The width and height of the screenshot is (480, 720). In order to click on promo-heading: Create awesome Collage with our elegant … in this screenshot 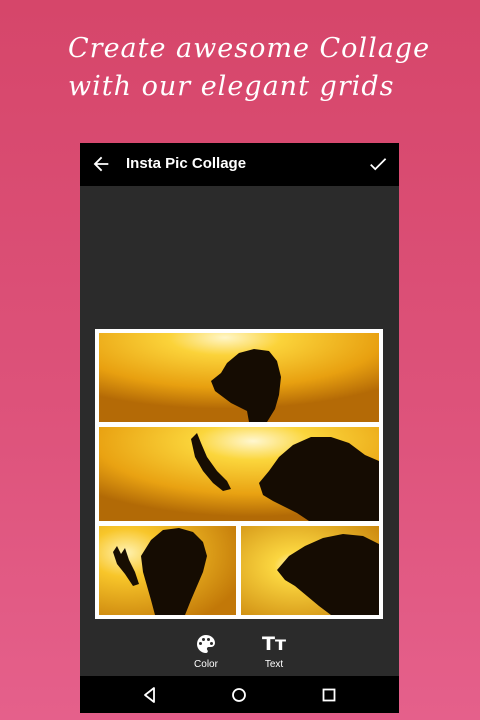, I will do `click(240, 68)`.